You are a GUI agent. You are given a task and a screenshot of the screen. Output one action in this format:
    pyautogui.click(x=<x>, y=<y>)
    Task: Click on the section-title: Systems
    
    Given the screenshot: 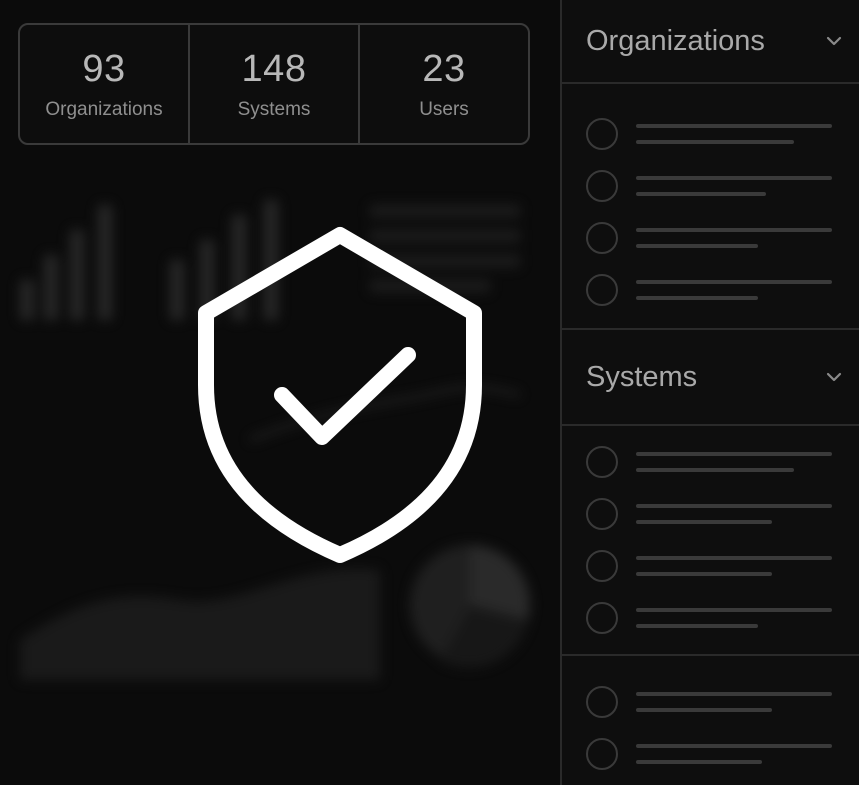 What is the action you would take?
    pyautogui.click(x=642, y=376)
    